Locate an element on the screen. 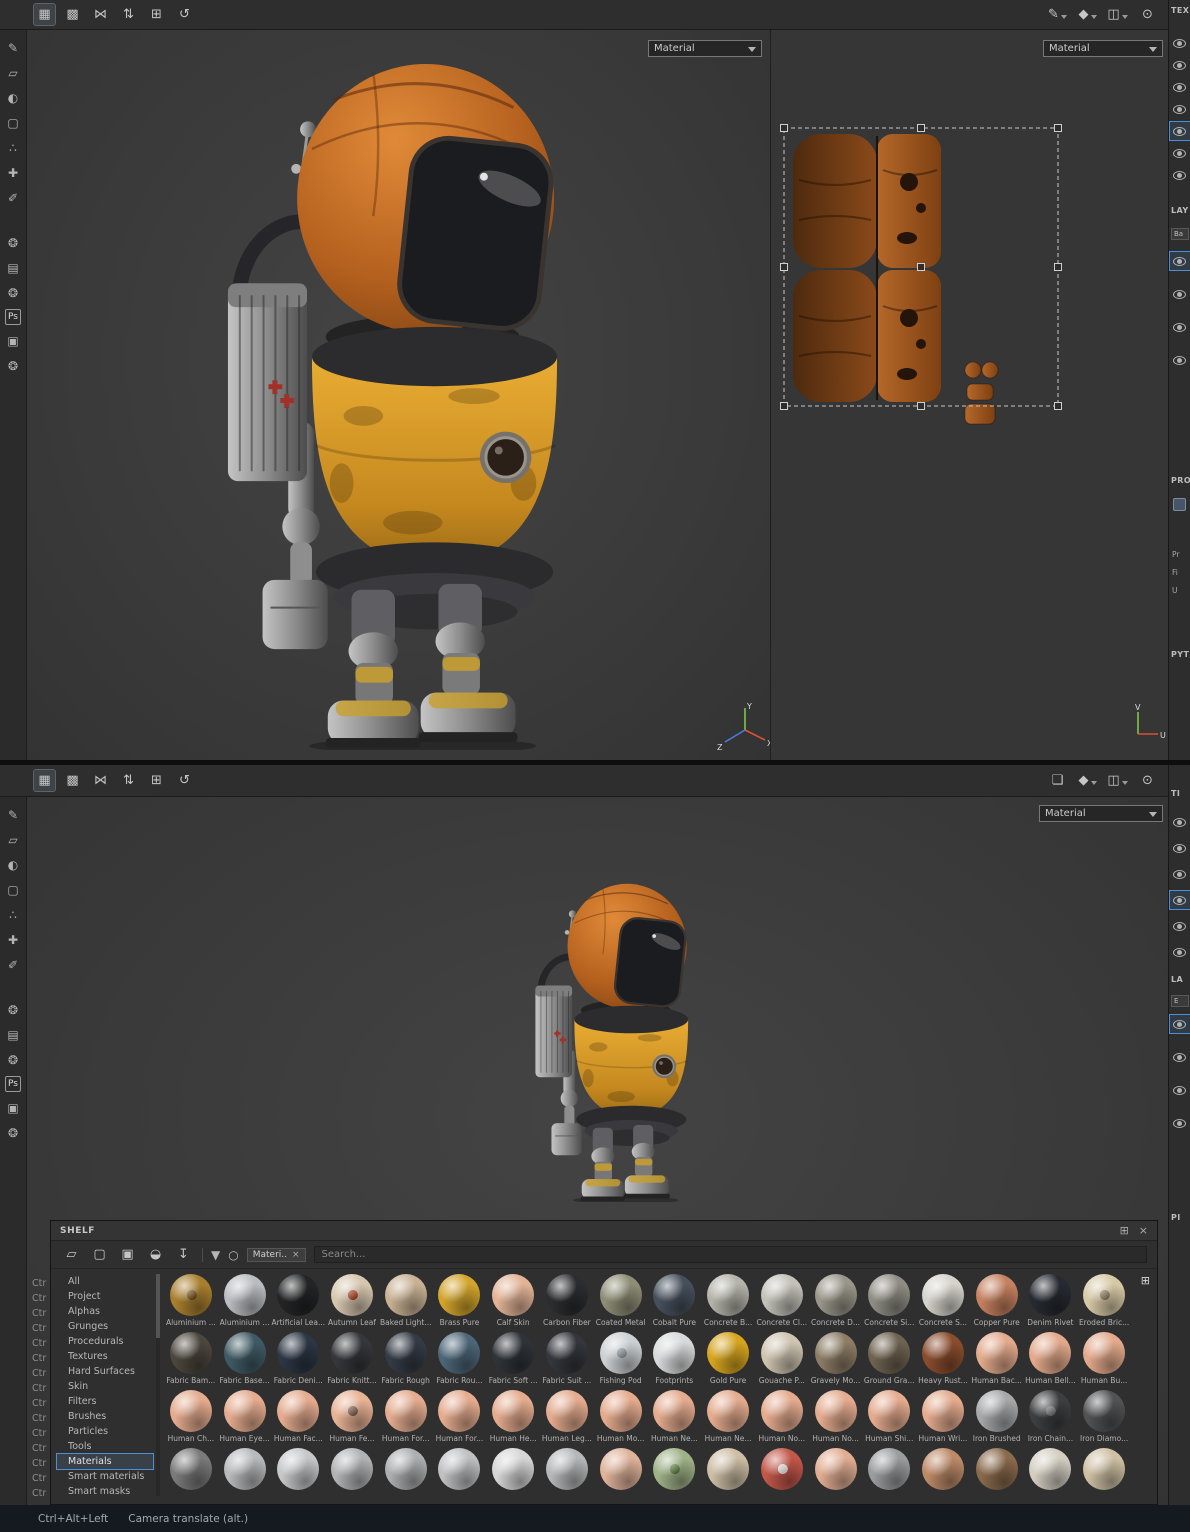  photoshop-badge: Ps is located at coordinates (13, 1084).